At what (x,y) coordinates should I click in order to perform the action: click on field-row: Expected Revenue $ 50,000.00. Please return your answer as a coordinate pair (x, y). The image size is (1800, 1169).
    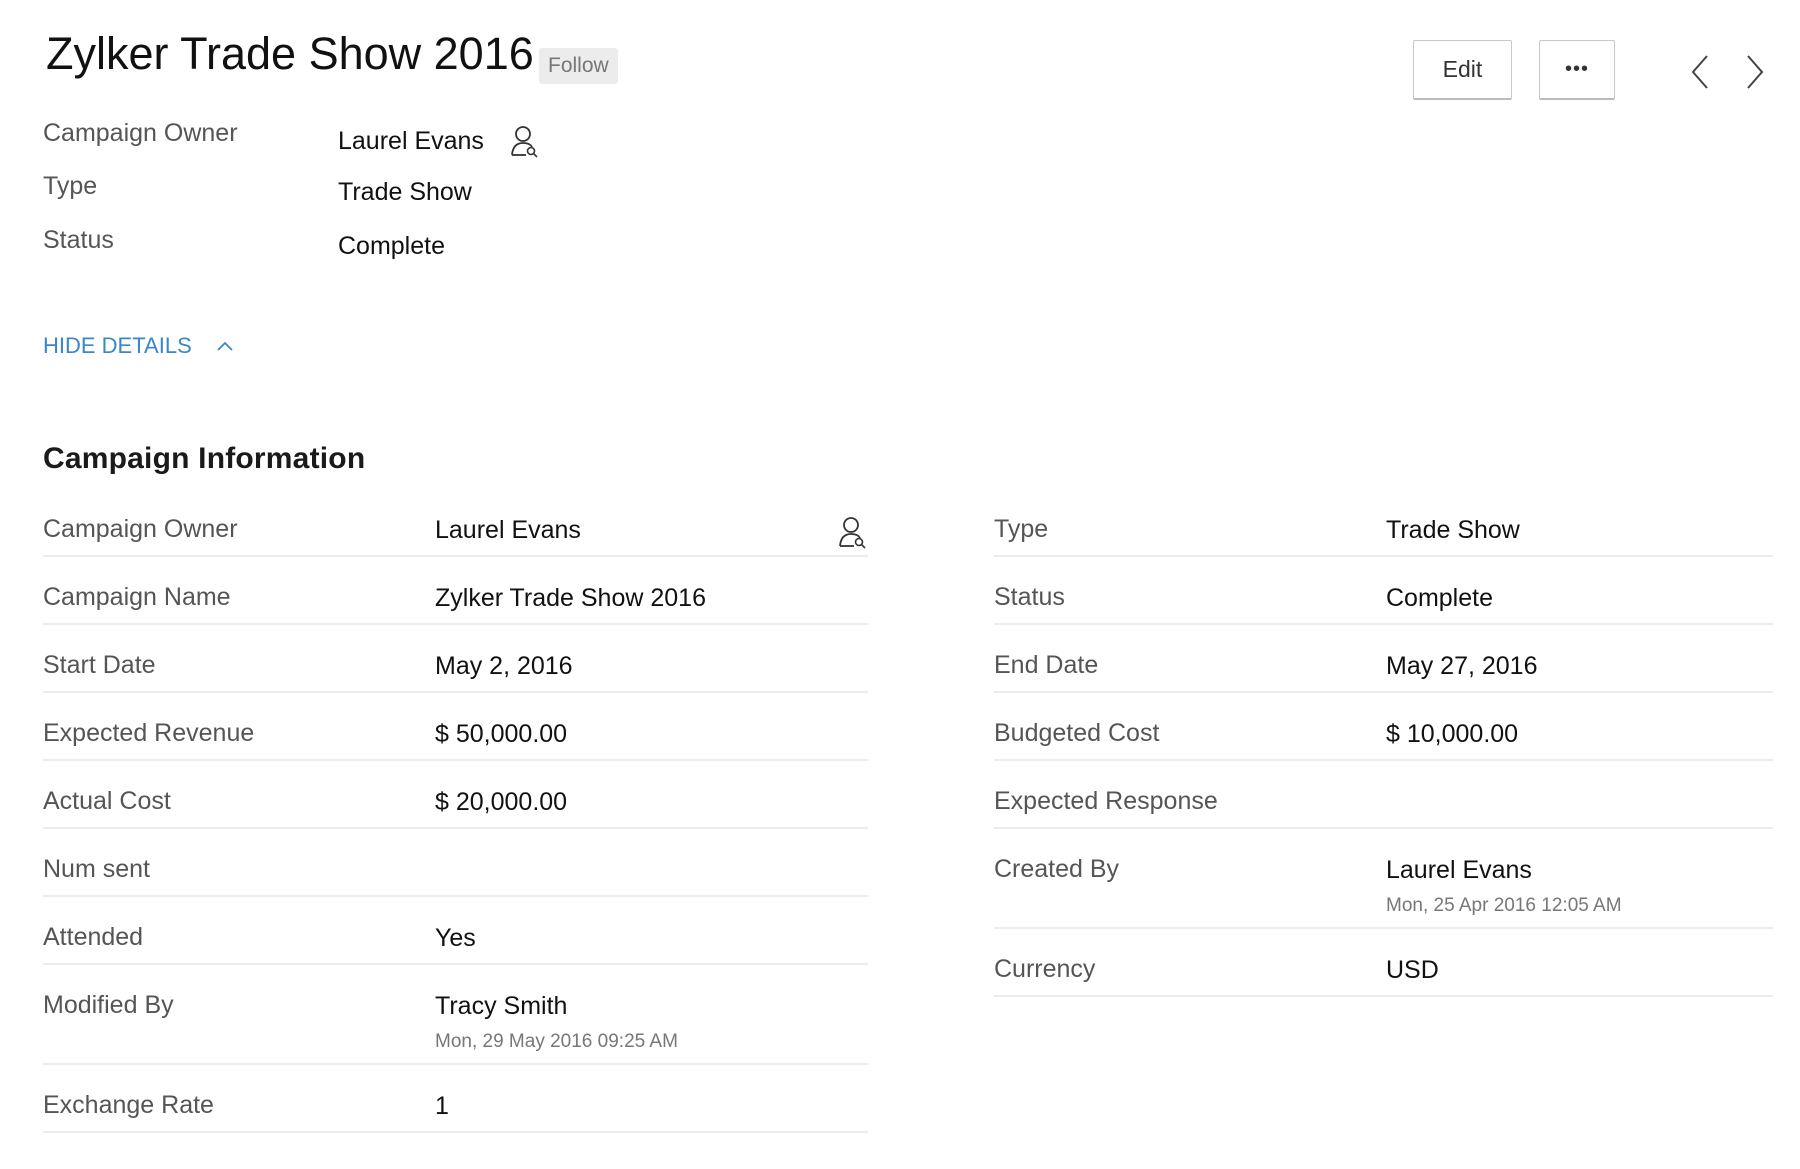
    Looking at the image, I should click on (455, 727).